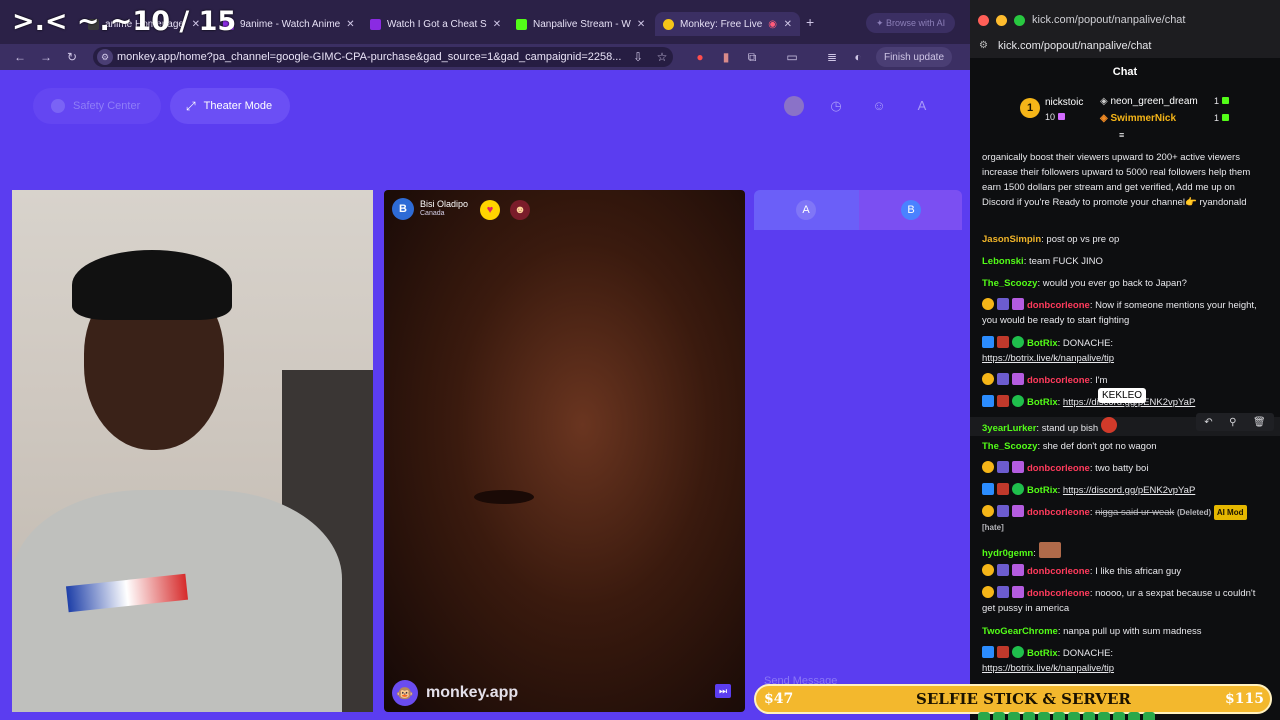  What do you see at coordinates (881, 23) in the screenshot?
I see `sparkle-icon: ✦` at bounding box center [881, 23].